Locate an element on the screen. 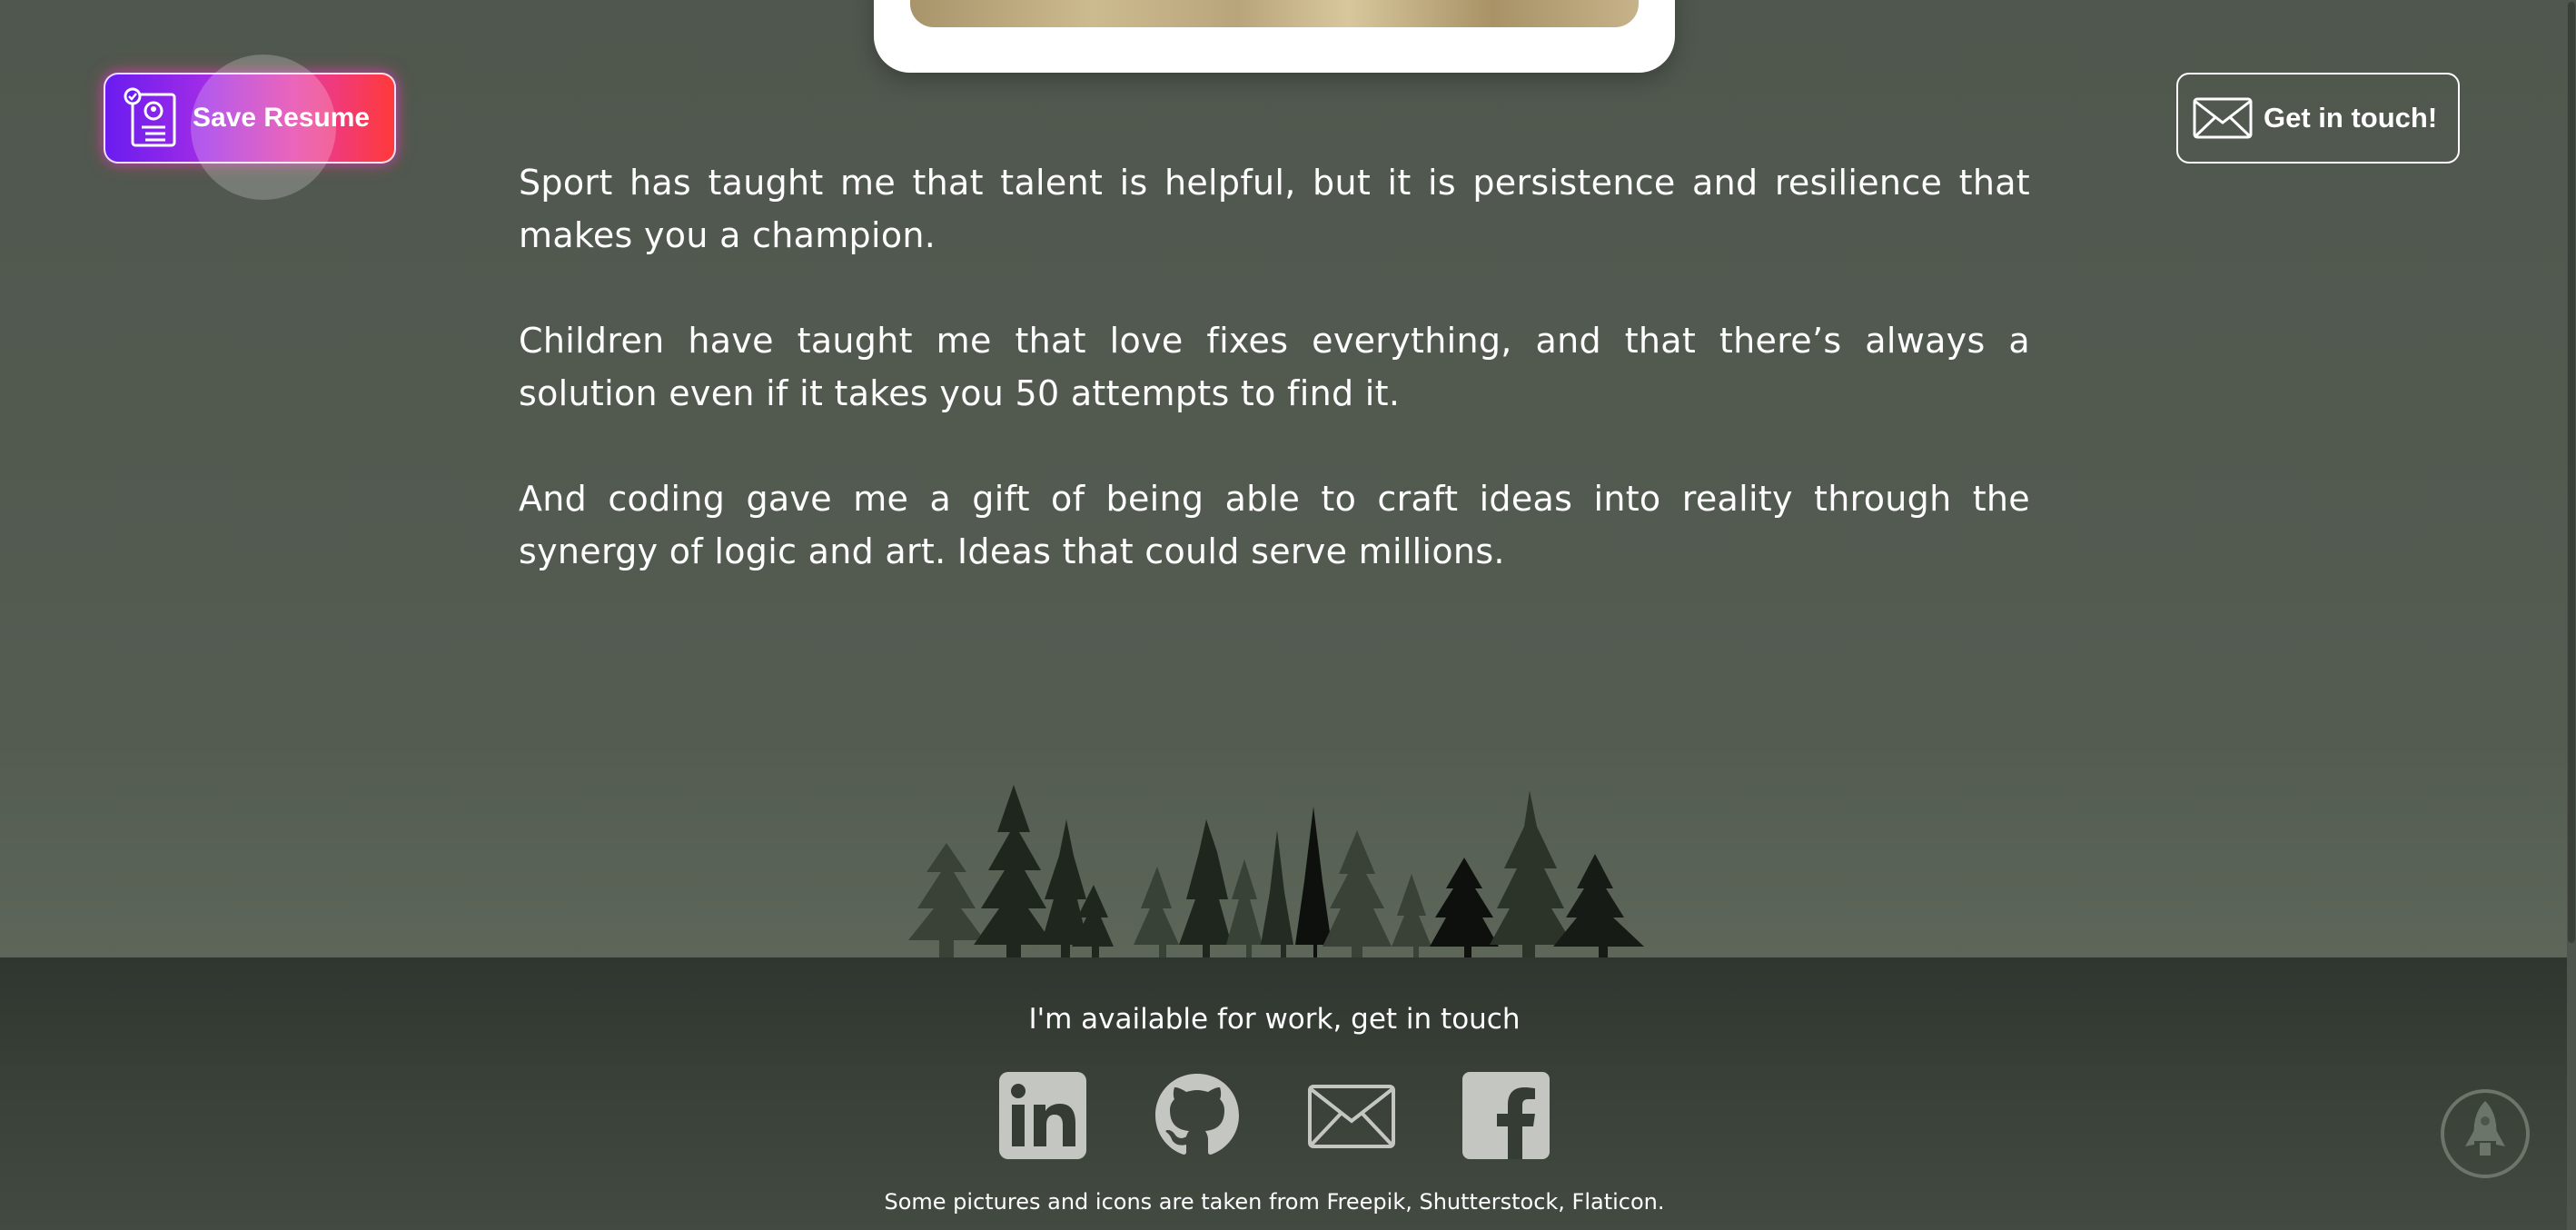 The width and height of the screenshot is (2576, 1230). resume-icon is located at coordinates (150, 117).